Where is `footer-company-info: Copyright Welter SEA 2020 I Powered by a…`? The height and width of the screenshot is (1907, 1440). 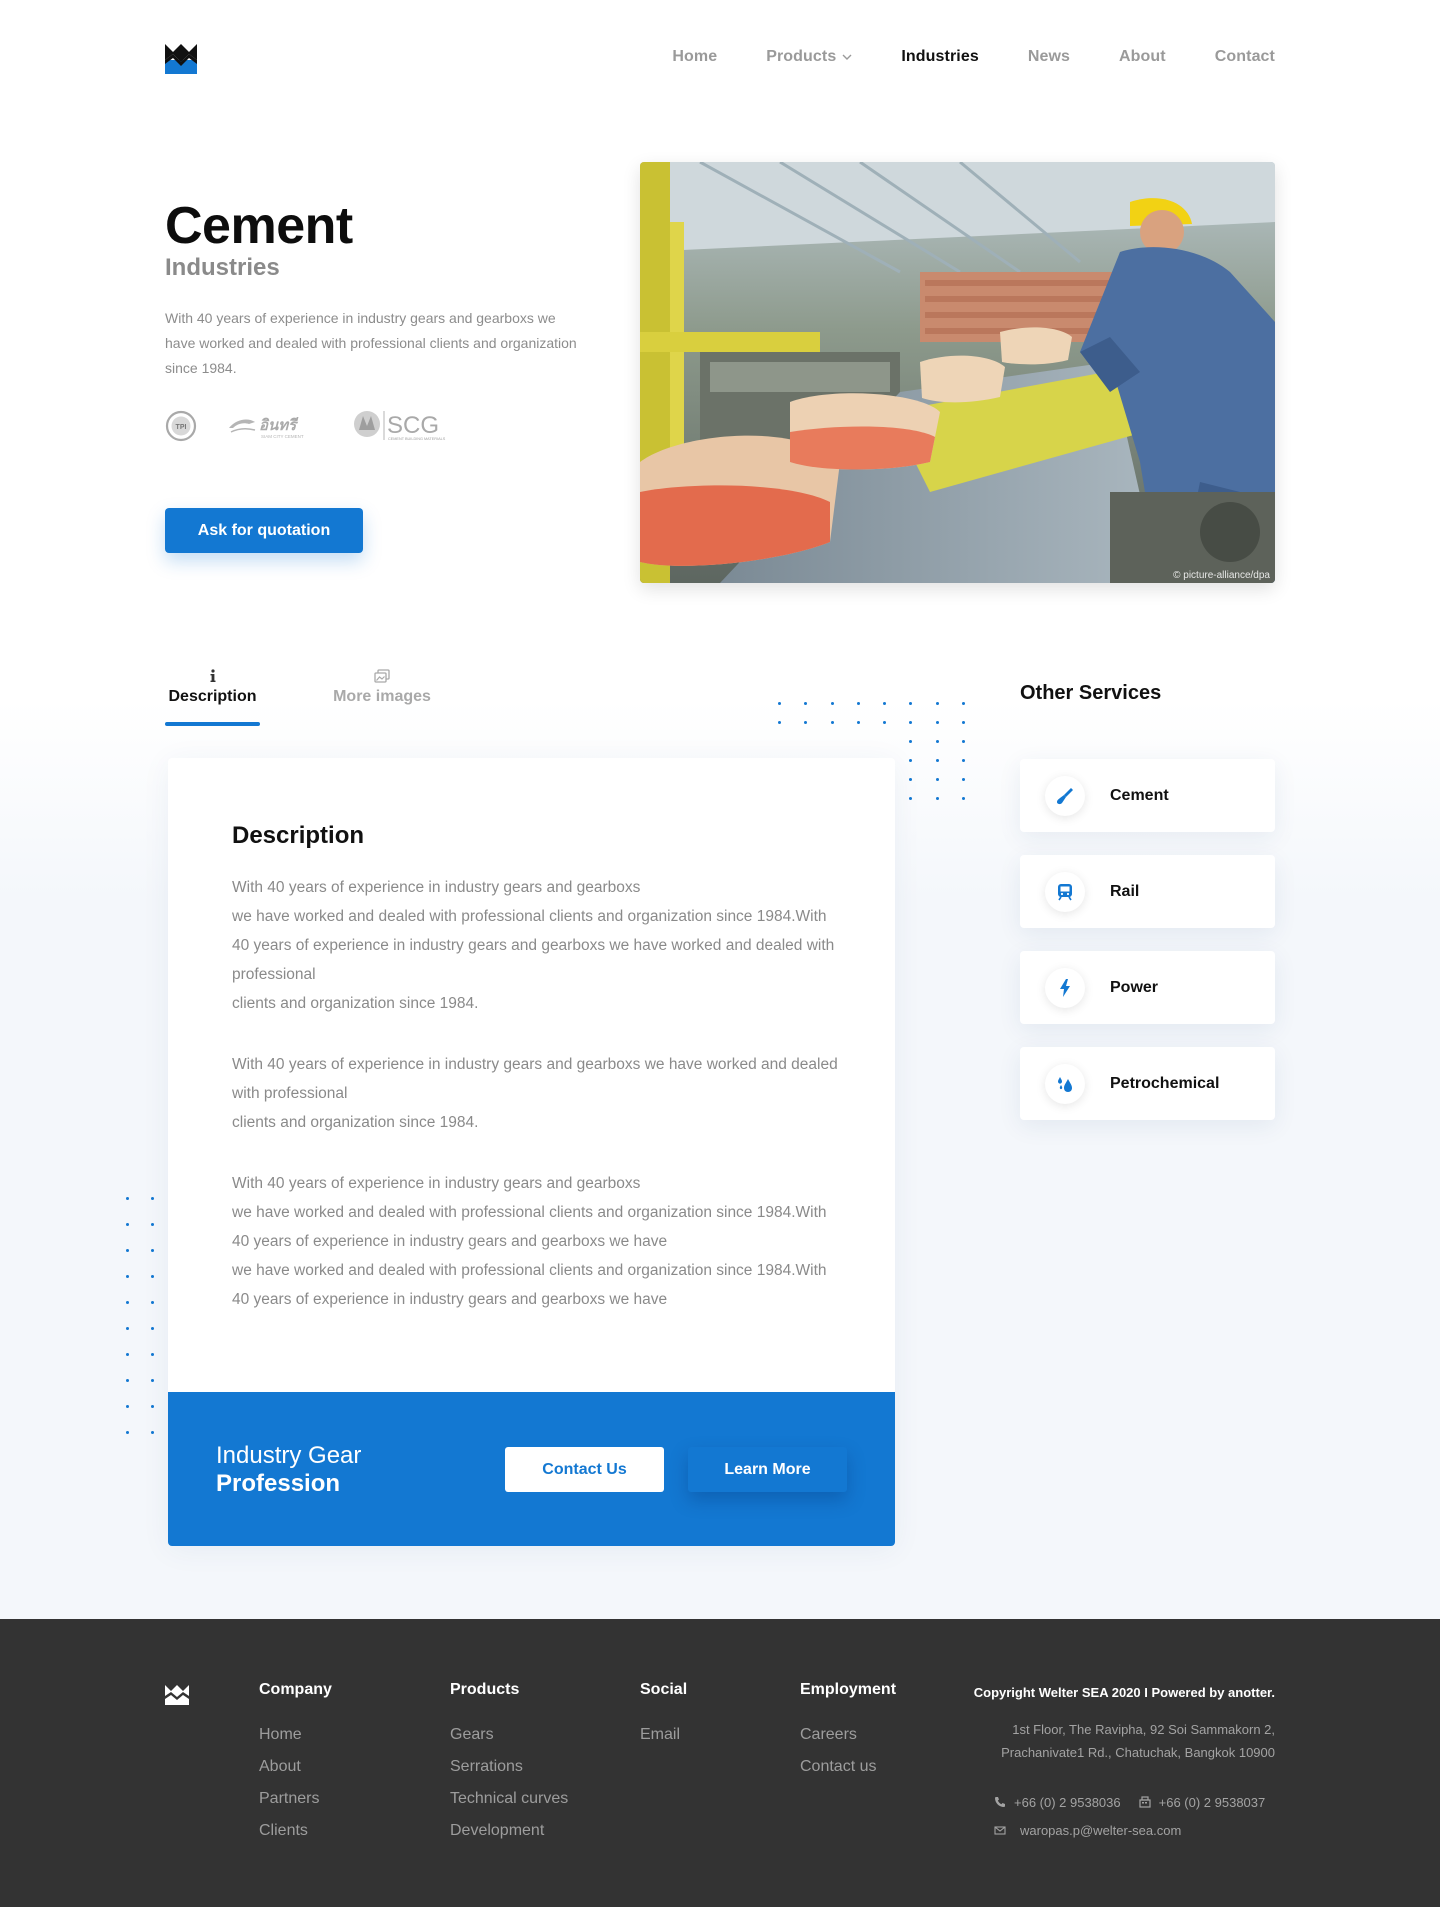 footer-company-info: Copyright Welter SEA 2020 I Powered by a… is located at coordinates (1124, 1724).